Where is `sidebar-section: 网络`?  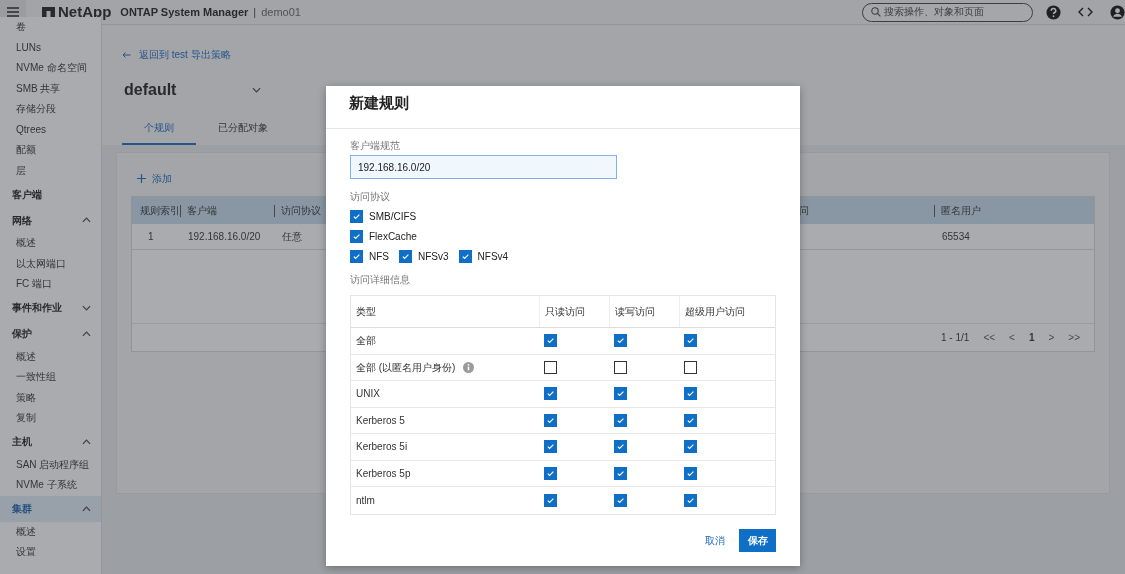
sidebar-section: 网络 is located at coordinates (50, 220).